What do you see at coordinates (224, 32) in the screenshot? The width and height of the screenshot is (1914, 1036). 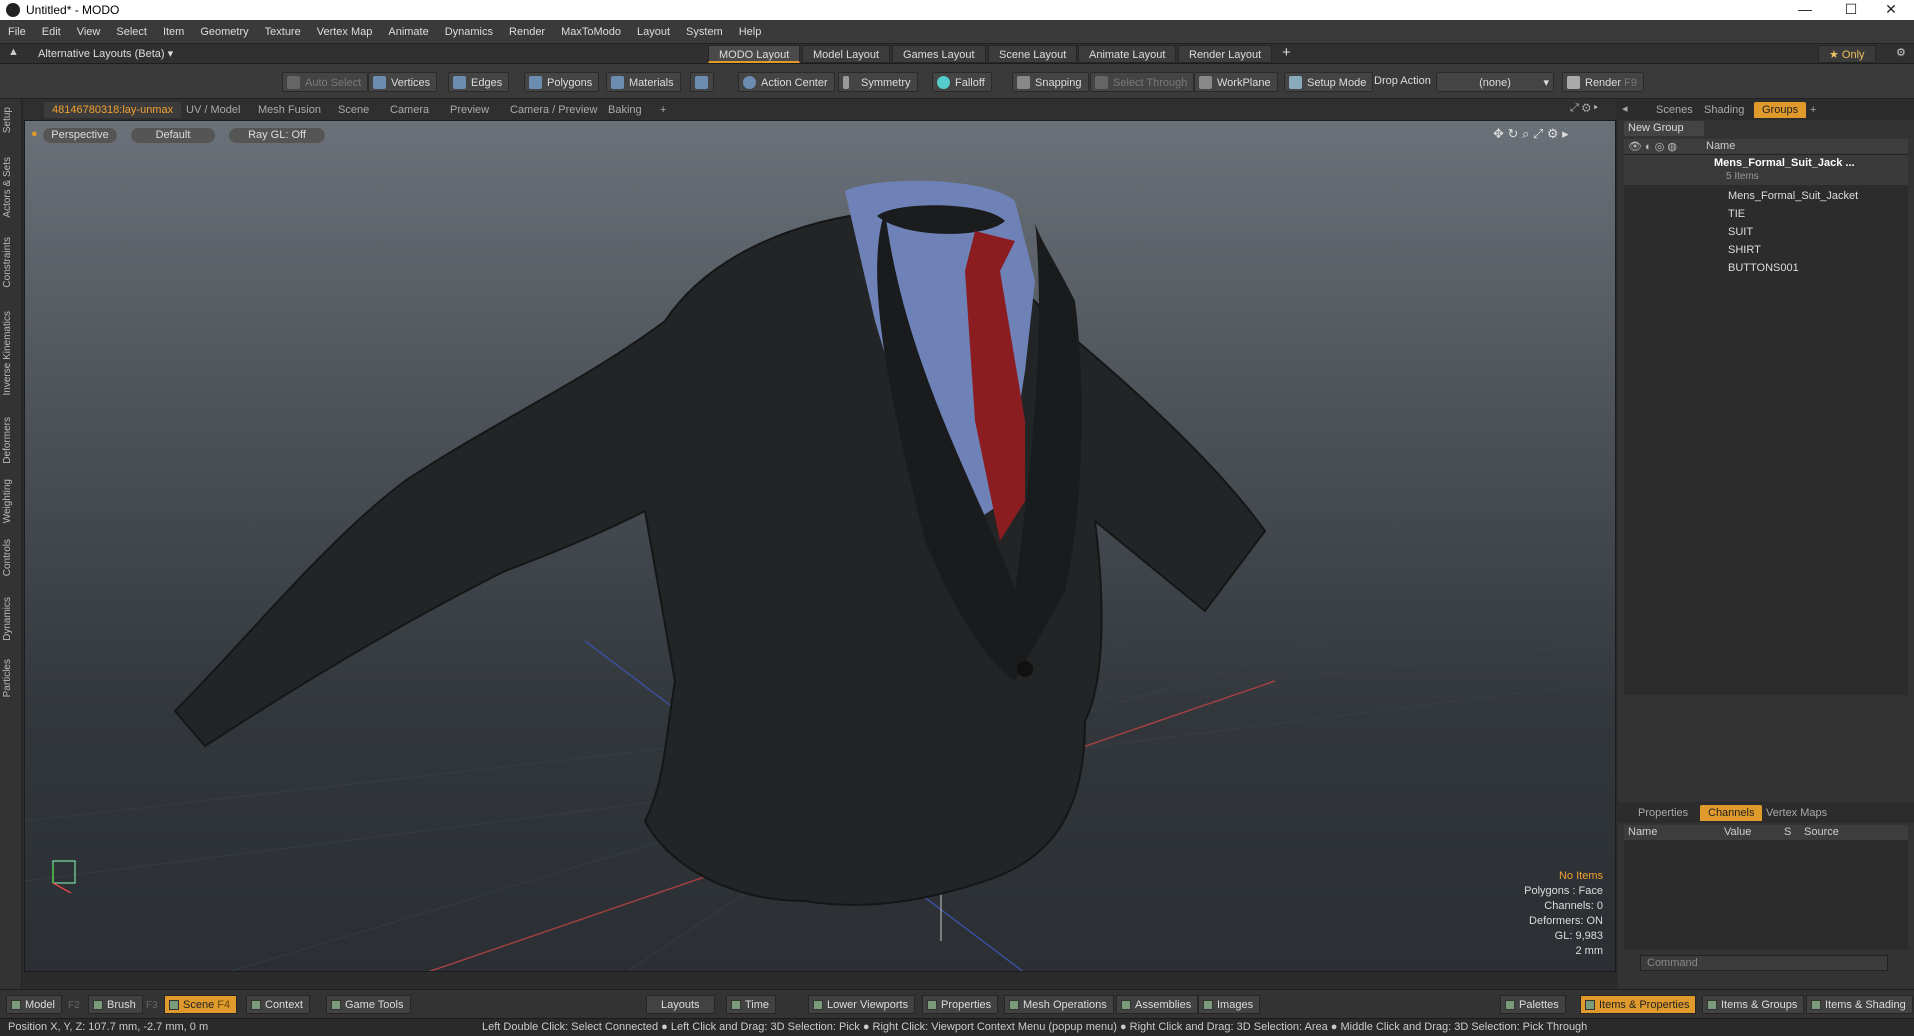 I see `menu-geometry: Geometry` at bounding box center [224, 32].